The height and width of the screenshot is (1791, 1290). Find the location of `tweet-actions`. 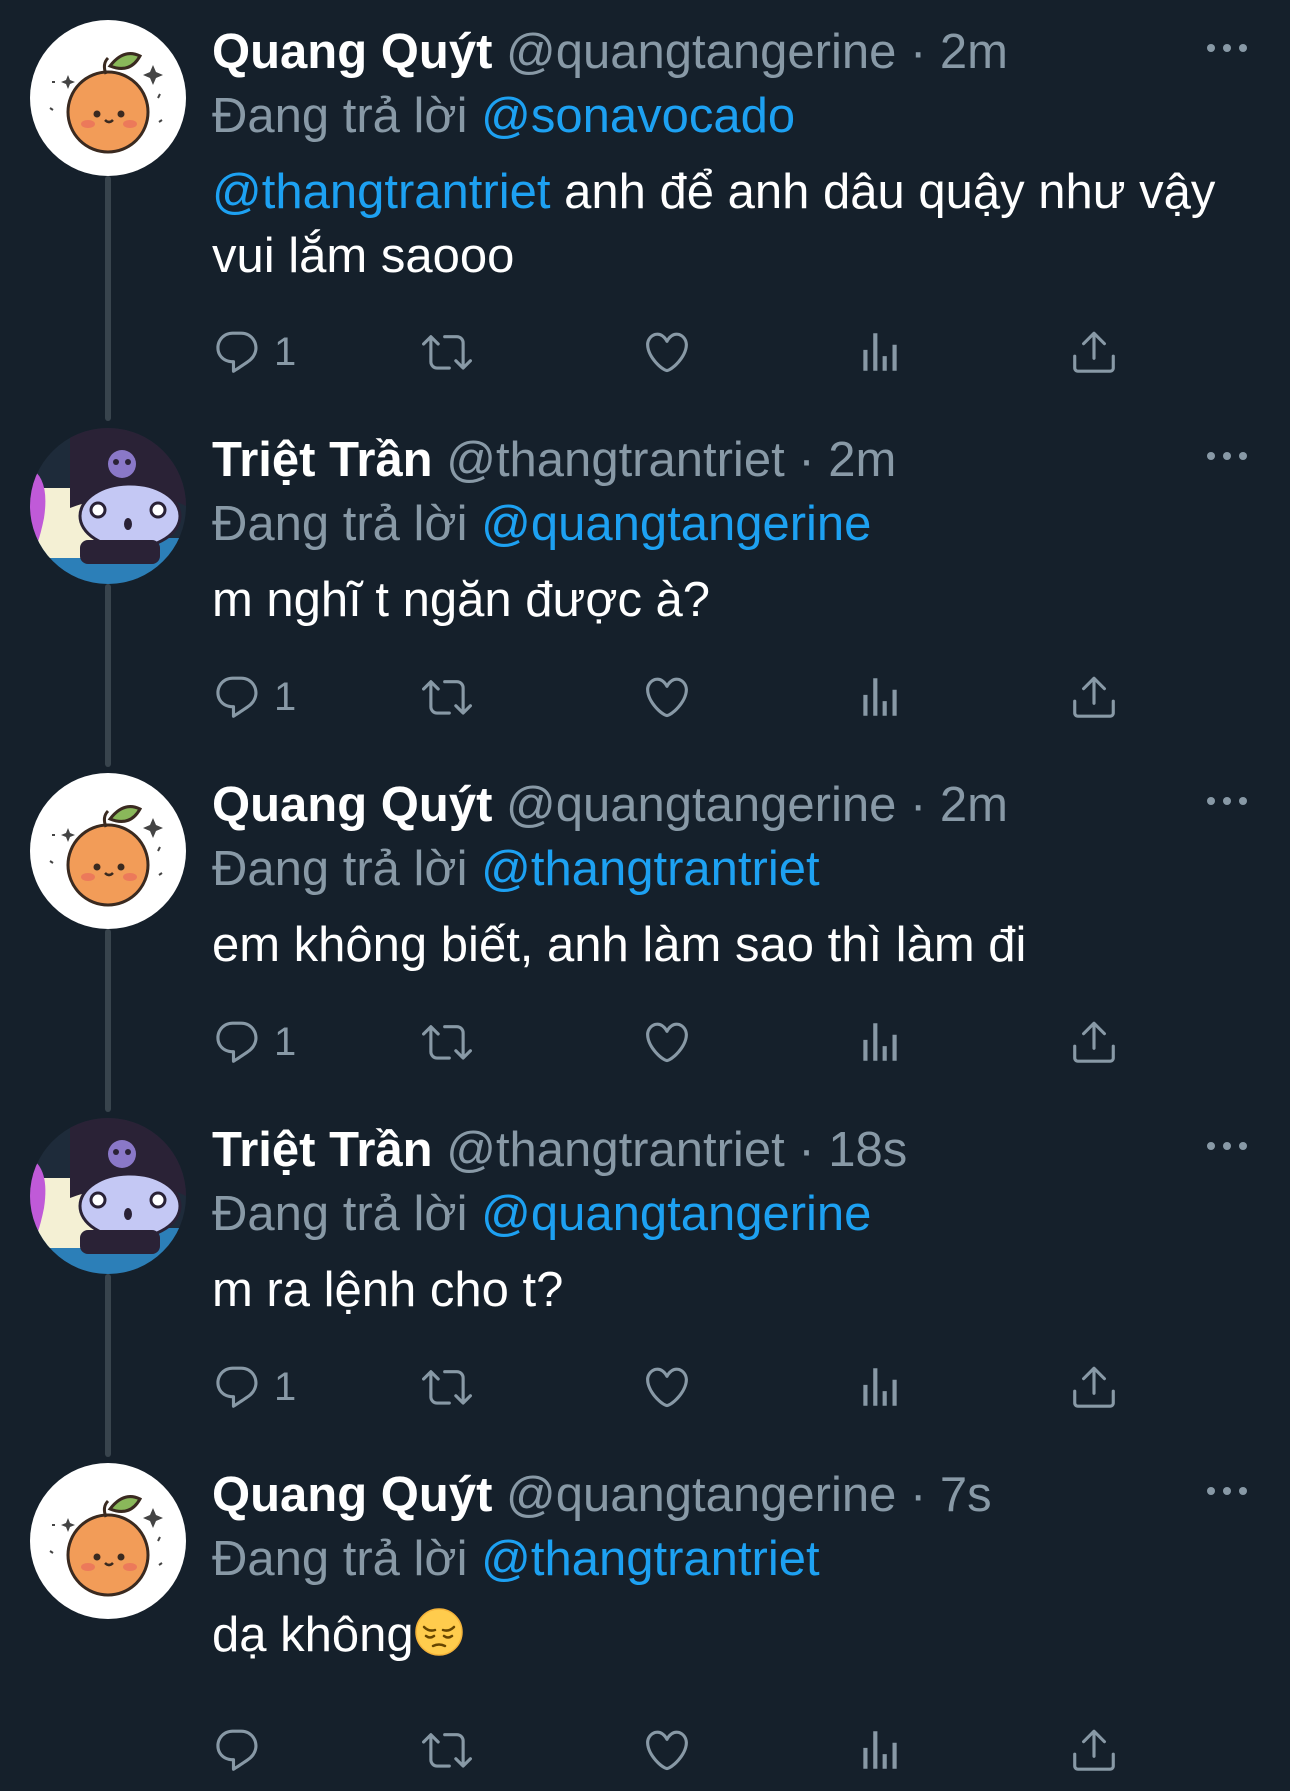

tweet-actions is located at coordinates (672, 1750).